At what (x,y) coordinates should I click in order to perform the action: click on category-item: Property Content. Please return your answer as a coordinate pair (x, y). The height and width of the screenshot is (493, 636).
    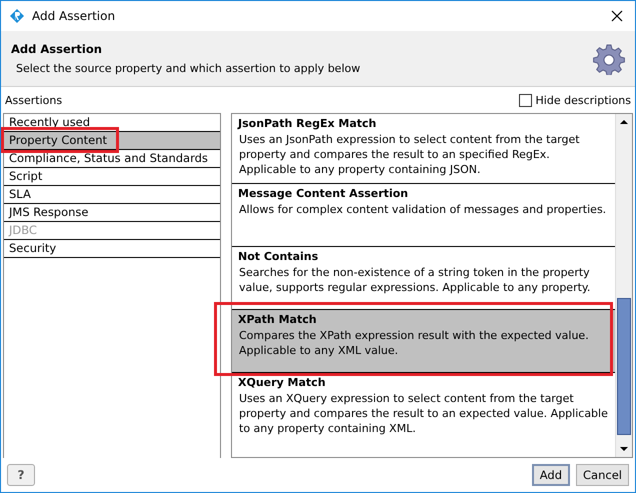
    Looking at the image, I should click on (112, 141).